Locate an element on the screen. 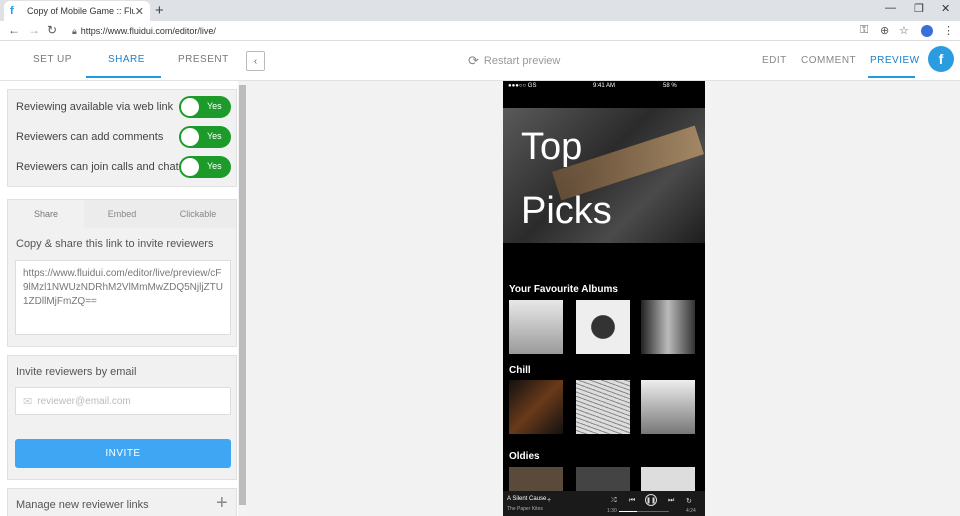 The height and width of the screenshot is (516, 960). plus-icon: + is located at coordinates (222, 503).